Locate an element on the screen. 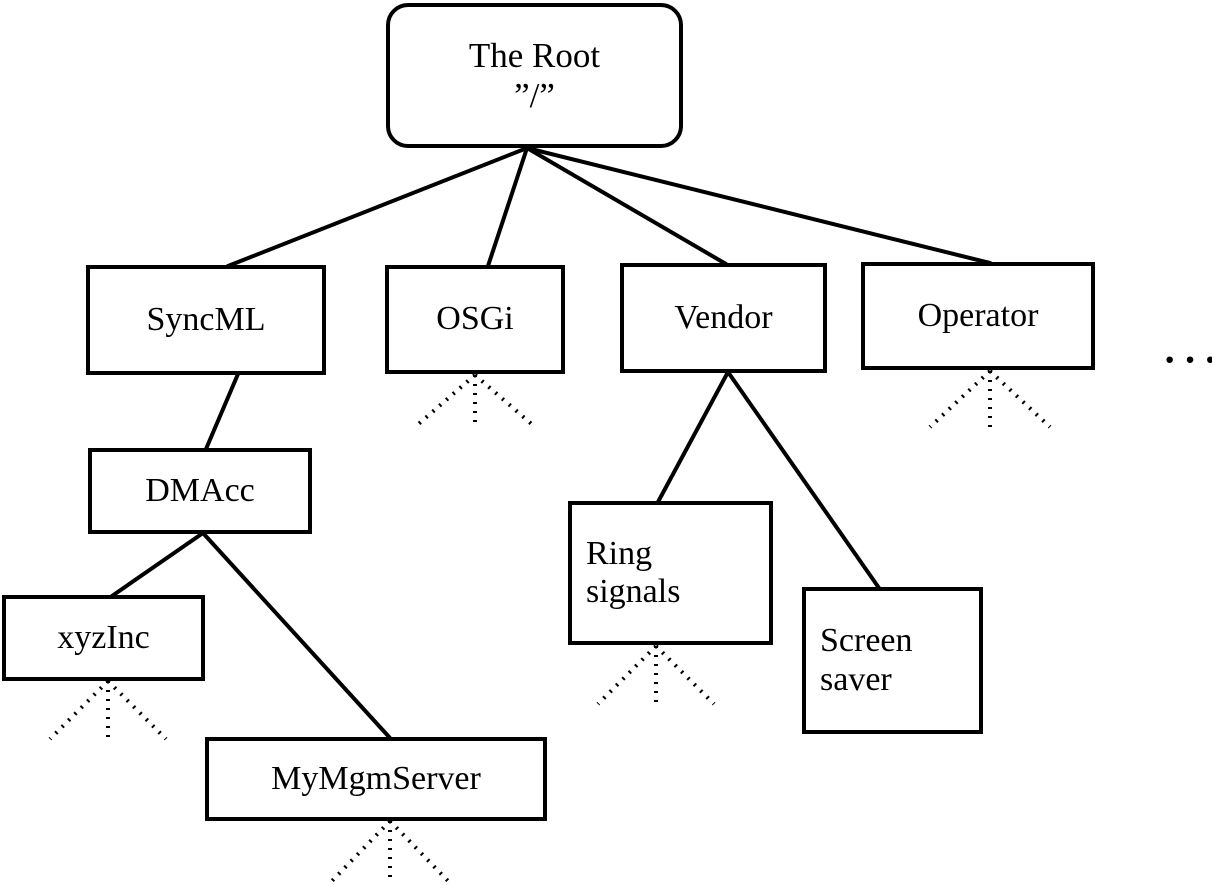 The image size is (1212, 885). node-label-operator: Operator is located at coordinates (978, 315).